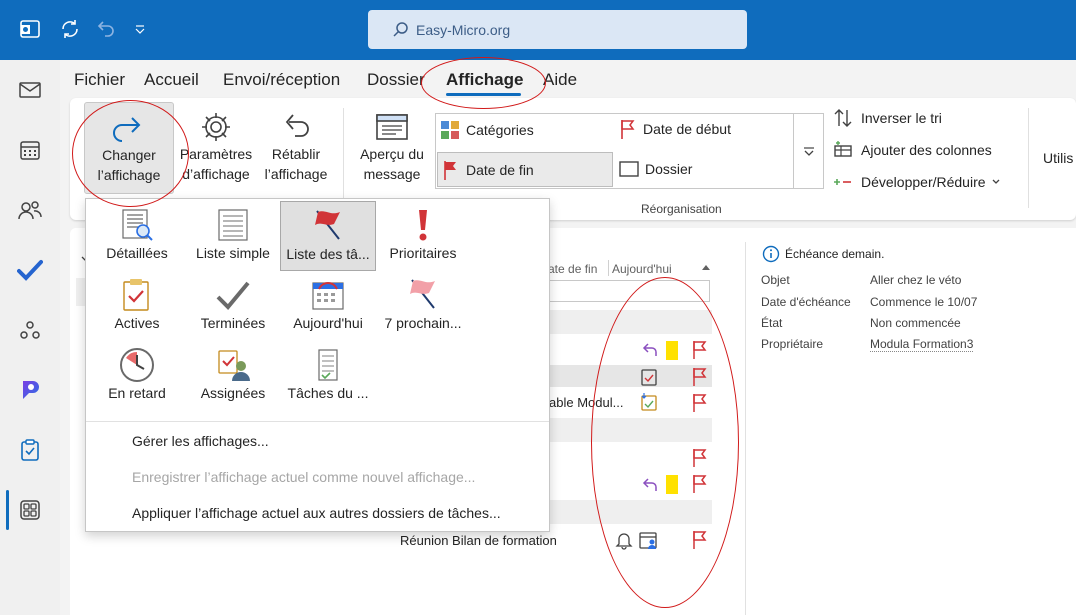 The width and height of the screenshot is (1076, 615). Describe the element at coordinates (915, 323) in the screenshot. I see `value-status: Non commencée` at that location.